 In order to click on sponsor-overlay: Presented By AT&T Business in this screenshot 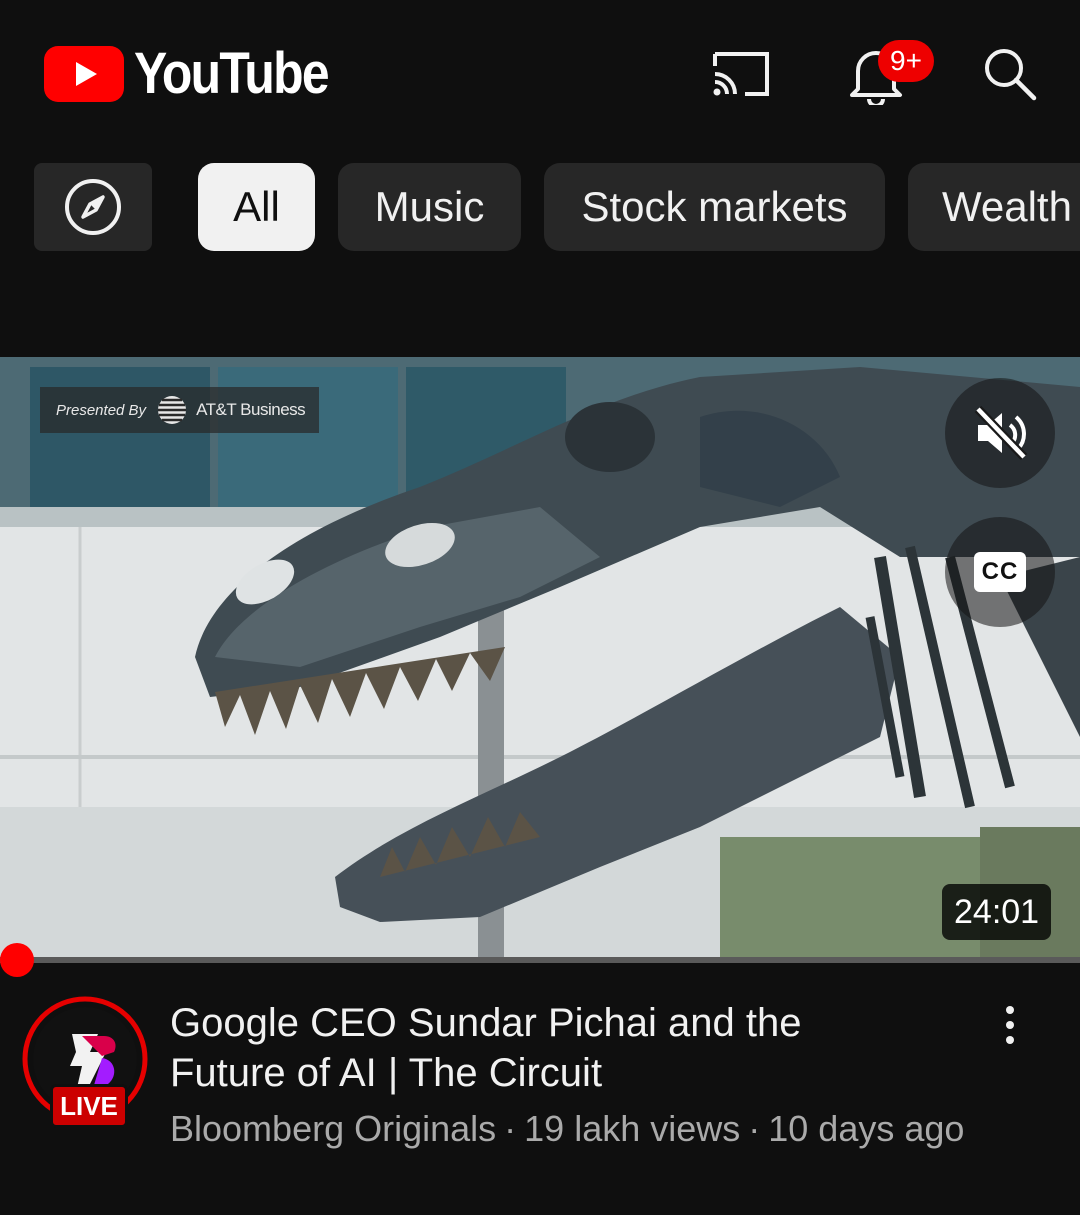, I will do `click(180, 410)`.